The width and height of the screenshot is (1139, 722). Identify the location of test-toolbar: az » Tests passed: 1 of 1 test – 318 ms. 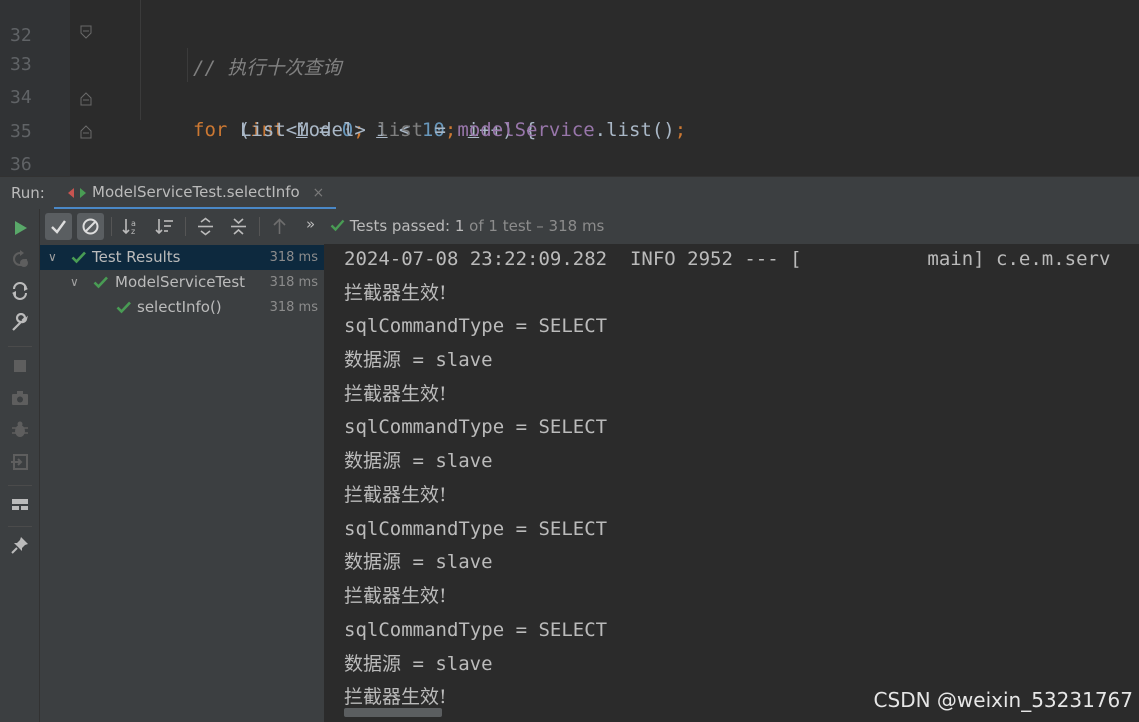
(569, 226).